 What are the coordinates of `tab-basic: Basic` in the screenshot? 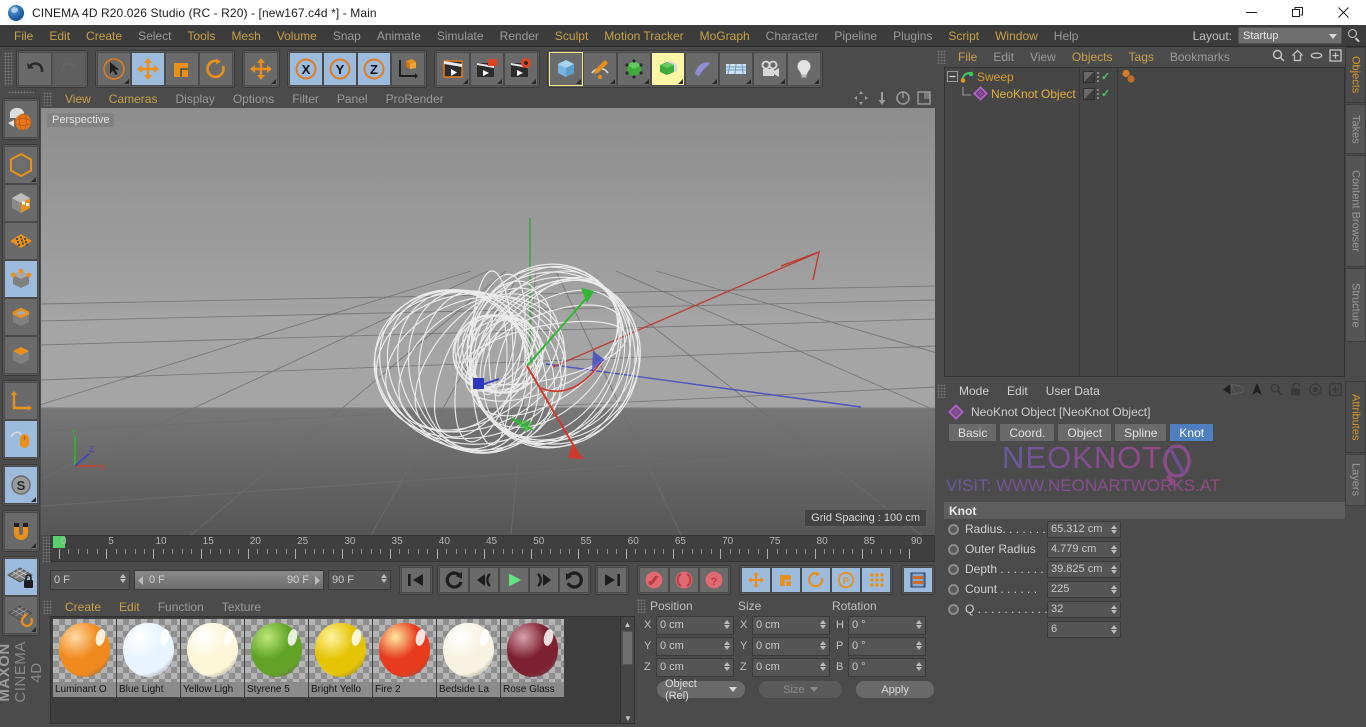 It's located at (973, 432).